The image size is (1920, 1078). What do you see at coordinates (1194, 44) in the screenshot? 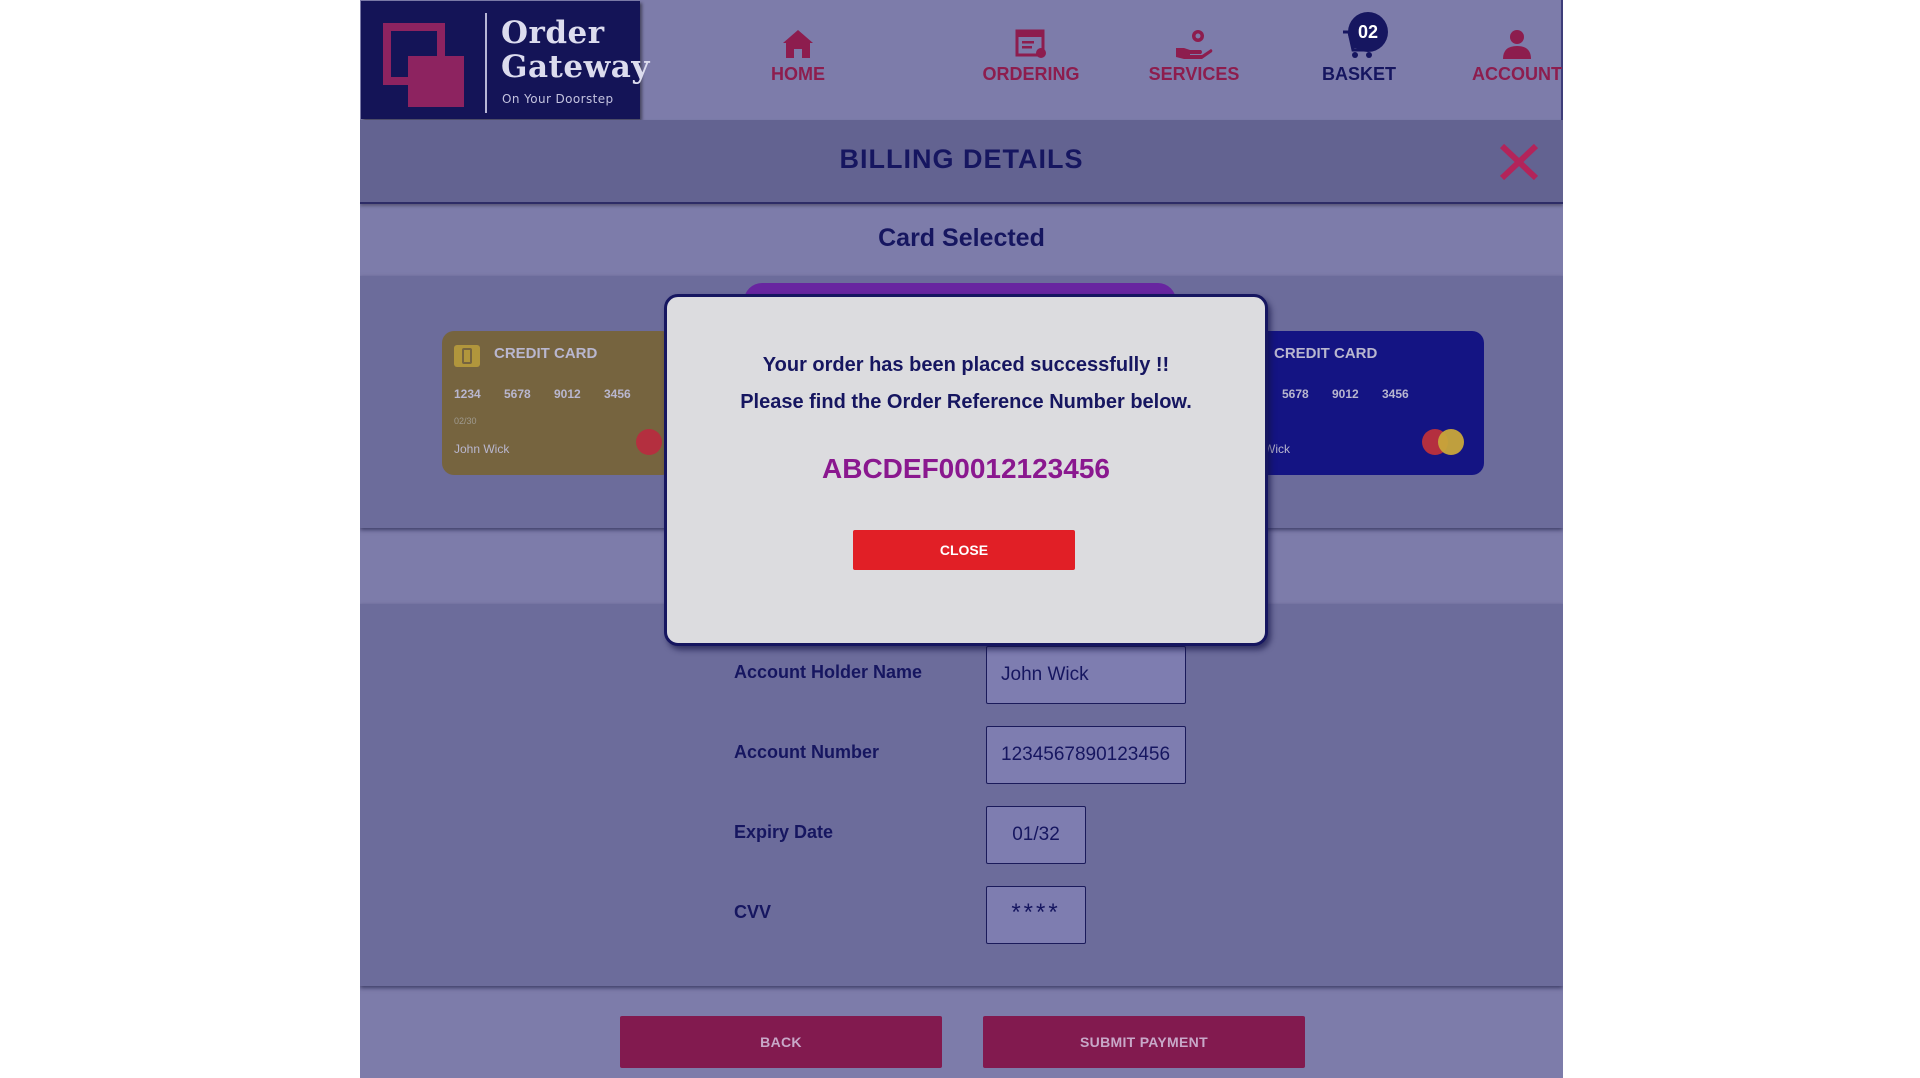
I see `services-icon` at bounding box center [1194, 44].